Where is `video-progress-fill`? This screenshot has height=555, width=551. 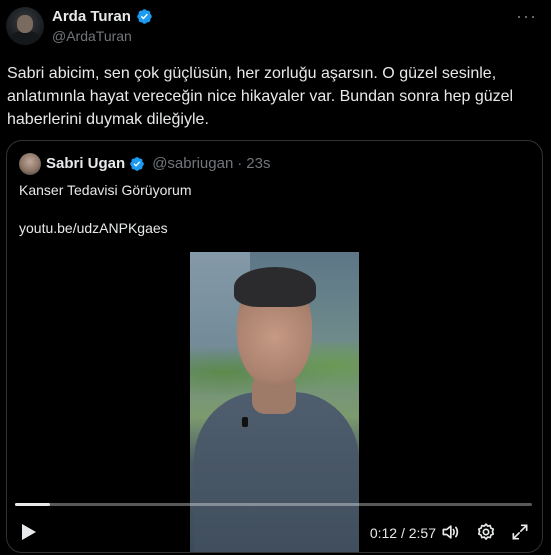
video-progress-fill is located at coordinates (33, 504).